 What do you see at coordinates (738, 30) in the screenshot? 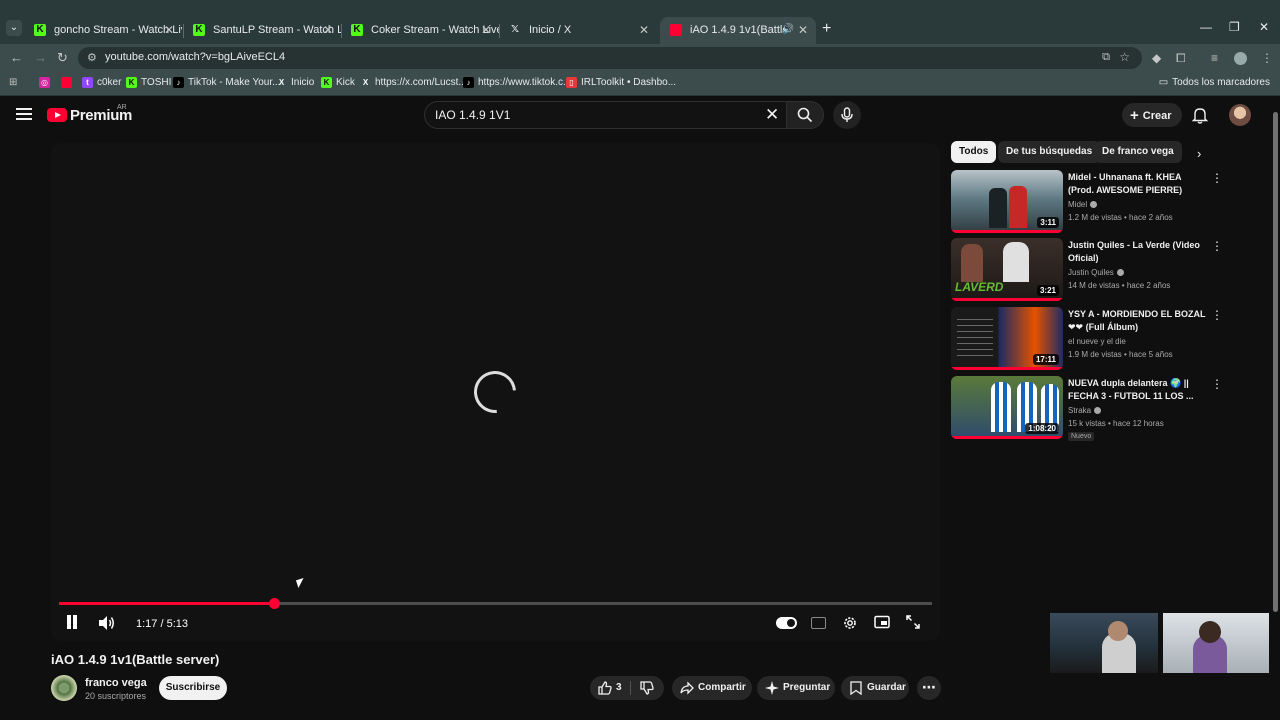
I see `tab-youtube-active: iAO 1.4.9 1v1(Battle server) 🔊 ✕` at bounding box center [738, 30].